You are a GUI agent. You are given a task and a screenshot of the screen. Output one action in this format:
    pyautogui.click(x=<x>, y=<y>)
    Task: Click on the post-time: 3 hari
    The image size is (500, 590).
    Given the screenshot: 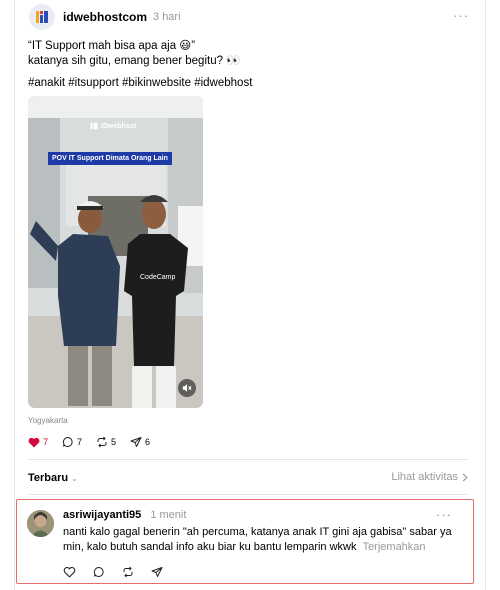 What is the action you would take?
    pyautogui.click(x=167, y=17)
    